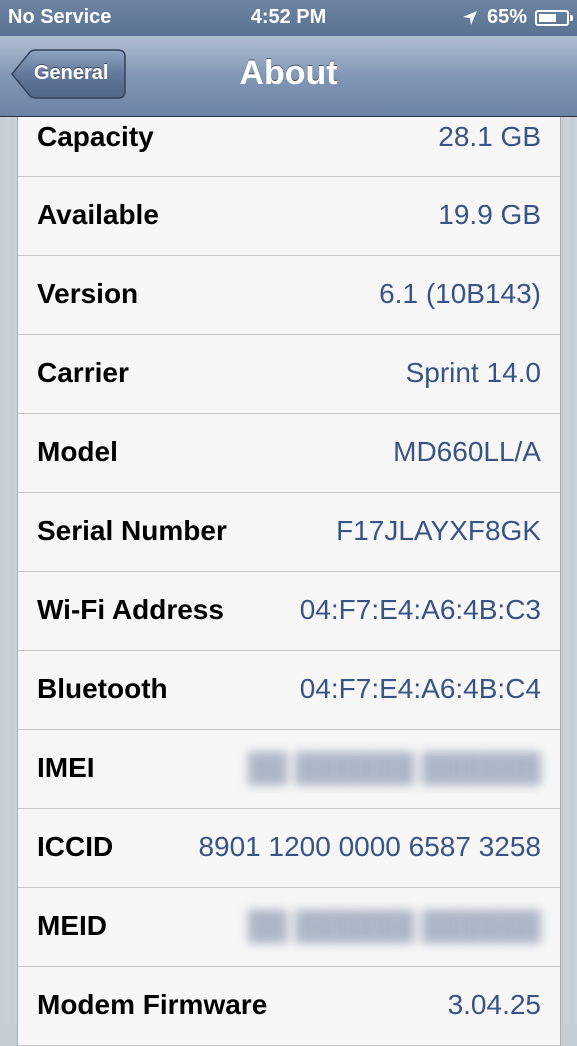 Image resolution: width=577 pixels, height=1046 pixels. Describe the element at coordinates (289, 532) in the screenshot. I see `table-row: Serial Number F17JLAYXF8GK` at that location.